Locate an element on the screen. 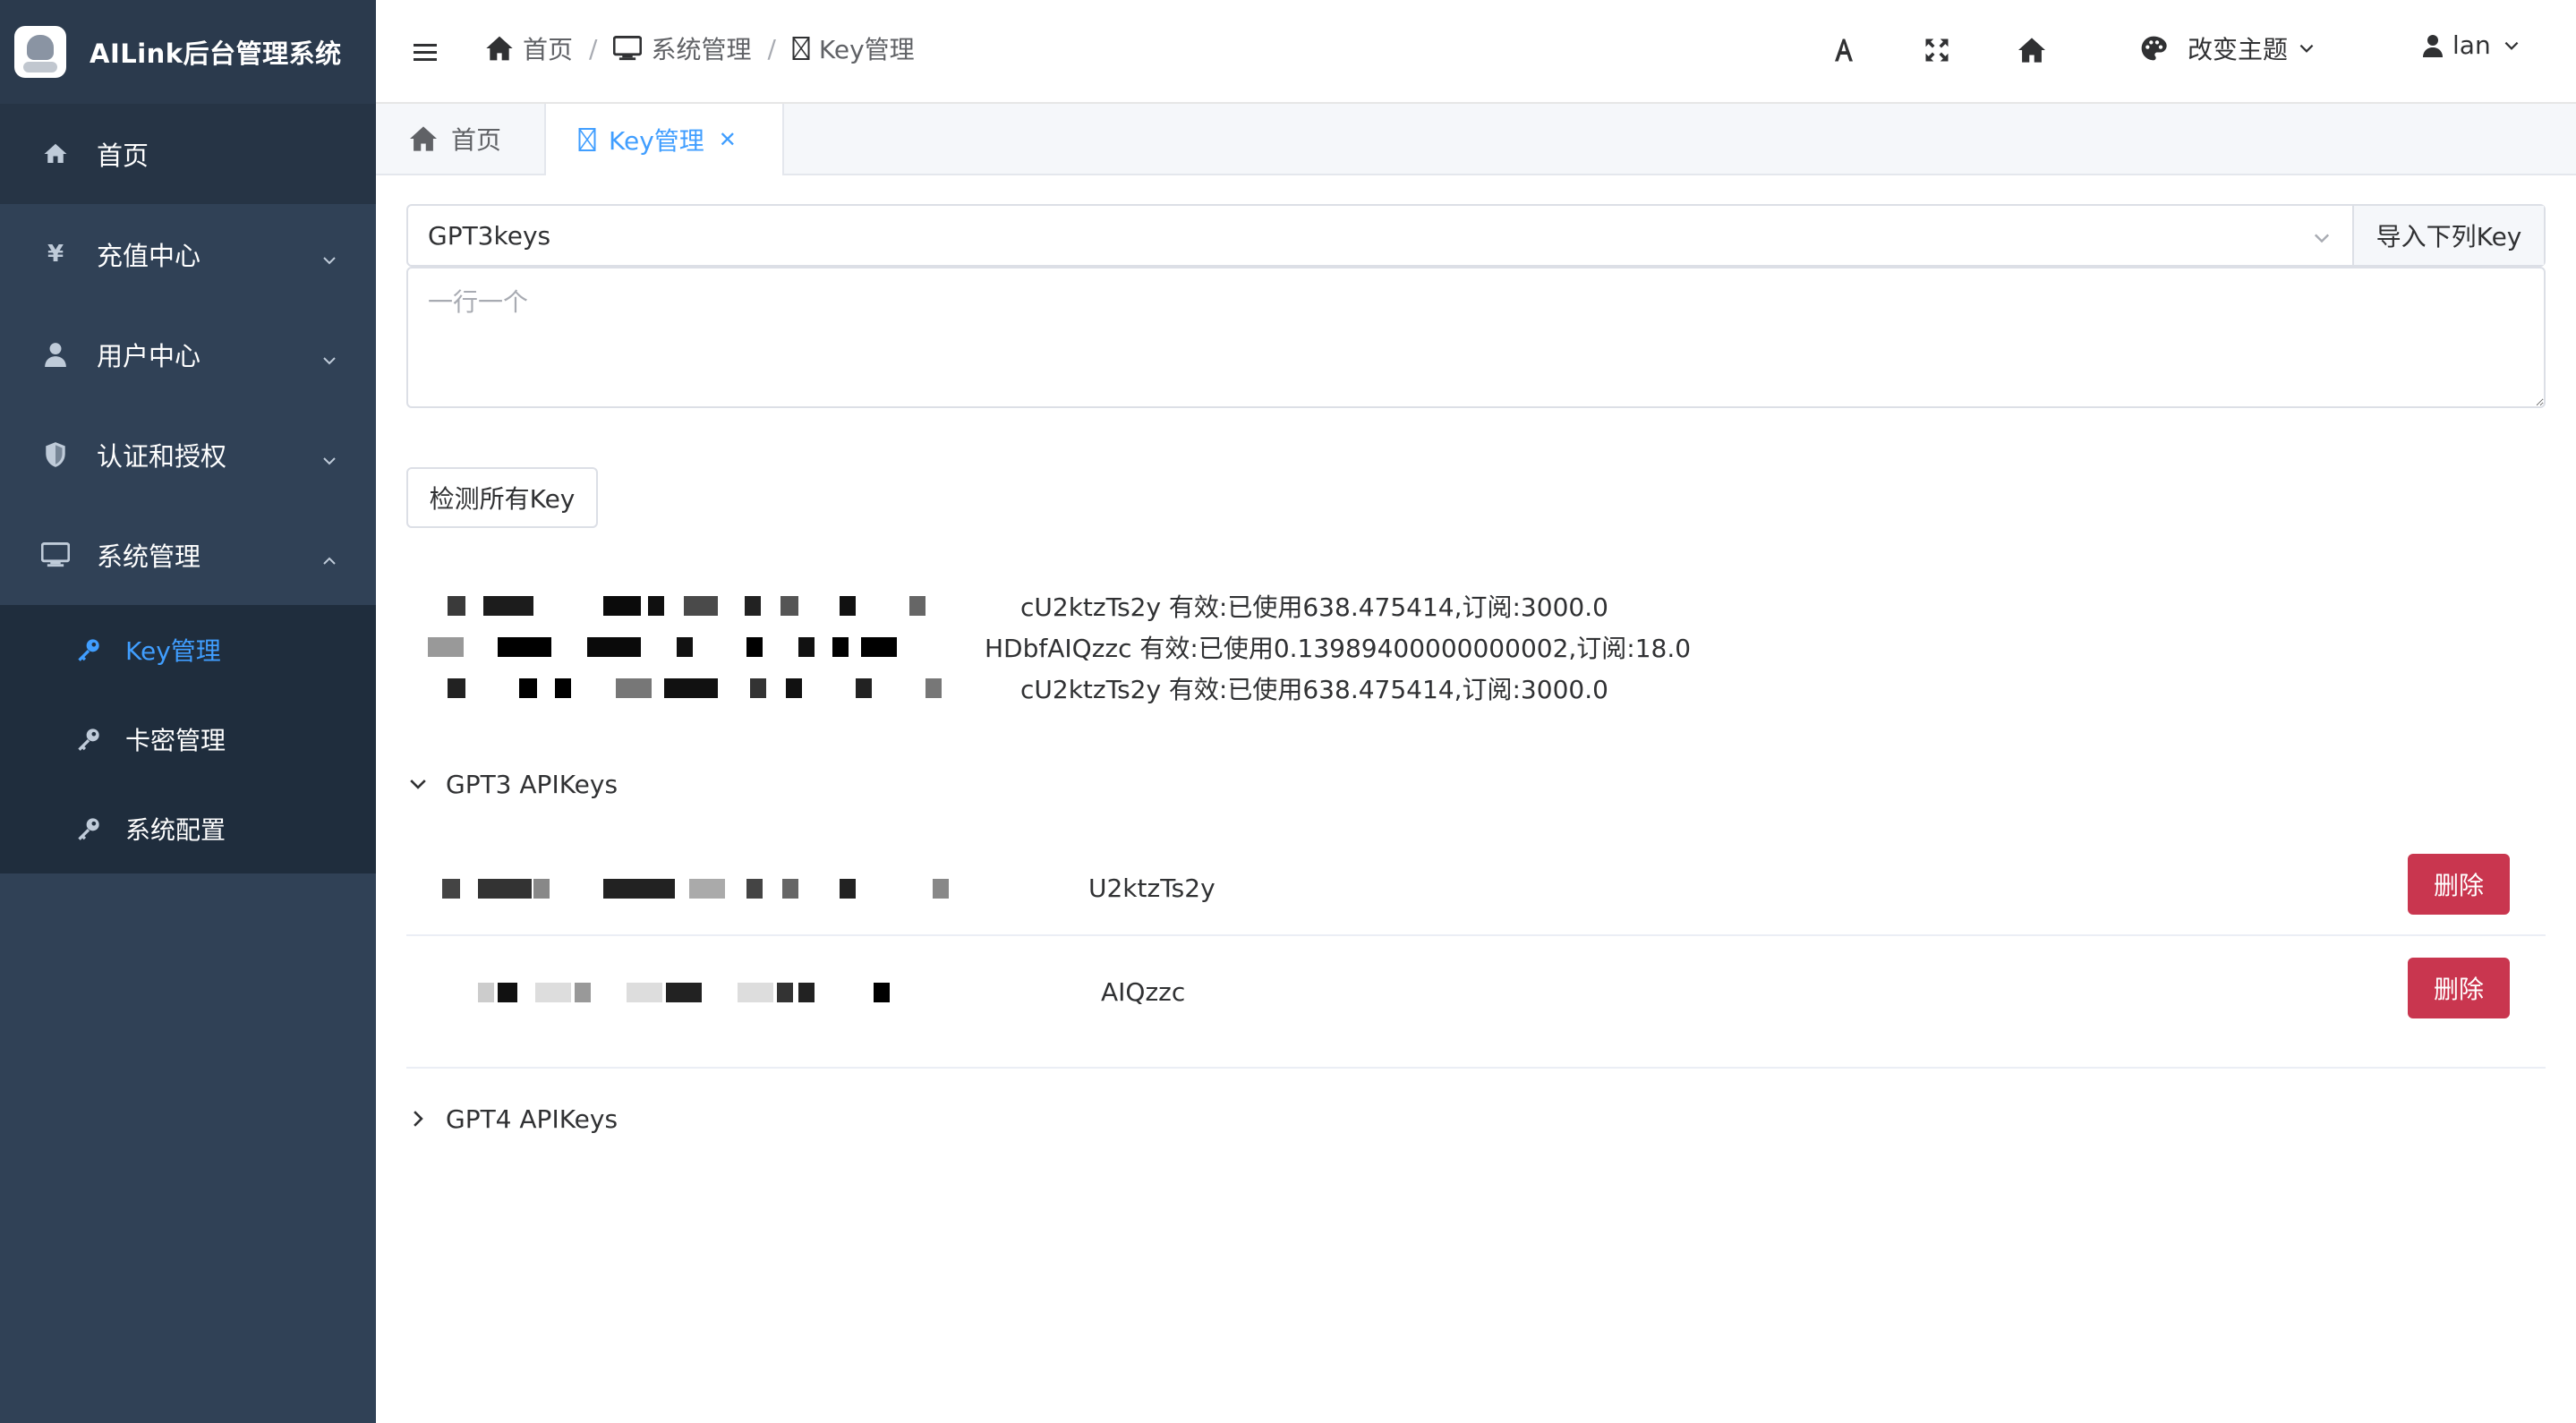 The height and width of the screenshot is (1423, 2576). navbar: 首页 / 系统管理 / Key管理 改变主题 lan is located at coordinates (1476, 52).